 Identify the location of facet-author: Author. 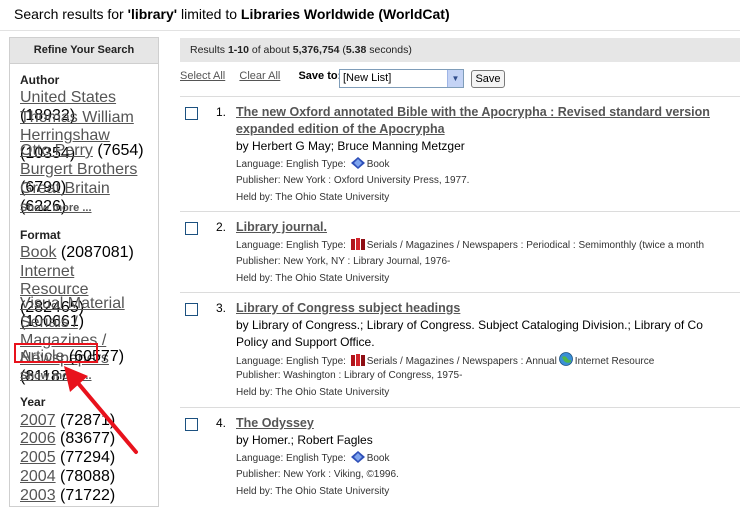
(36, 80).